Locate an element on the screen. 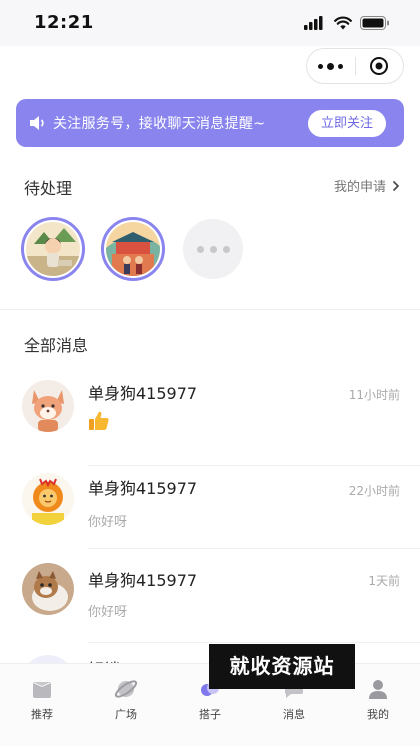 The height and width of the screenshot is (746, 420). status-time: 12:21 is located at coordinates (64, 22).